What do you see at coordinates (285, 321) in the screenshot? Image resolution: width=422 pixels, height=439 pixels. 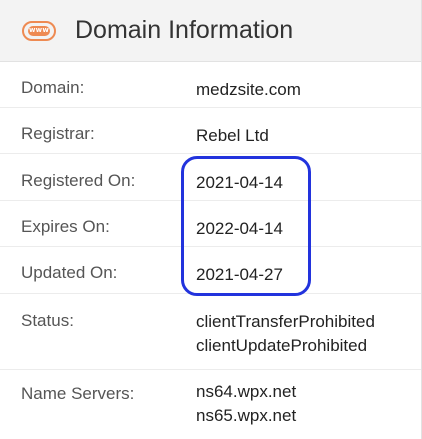 I see `status-value-1: clientTransferProhibited` at bounding box center [285, 321].